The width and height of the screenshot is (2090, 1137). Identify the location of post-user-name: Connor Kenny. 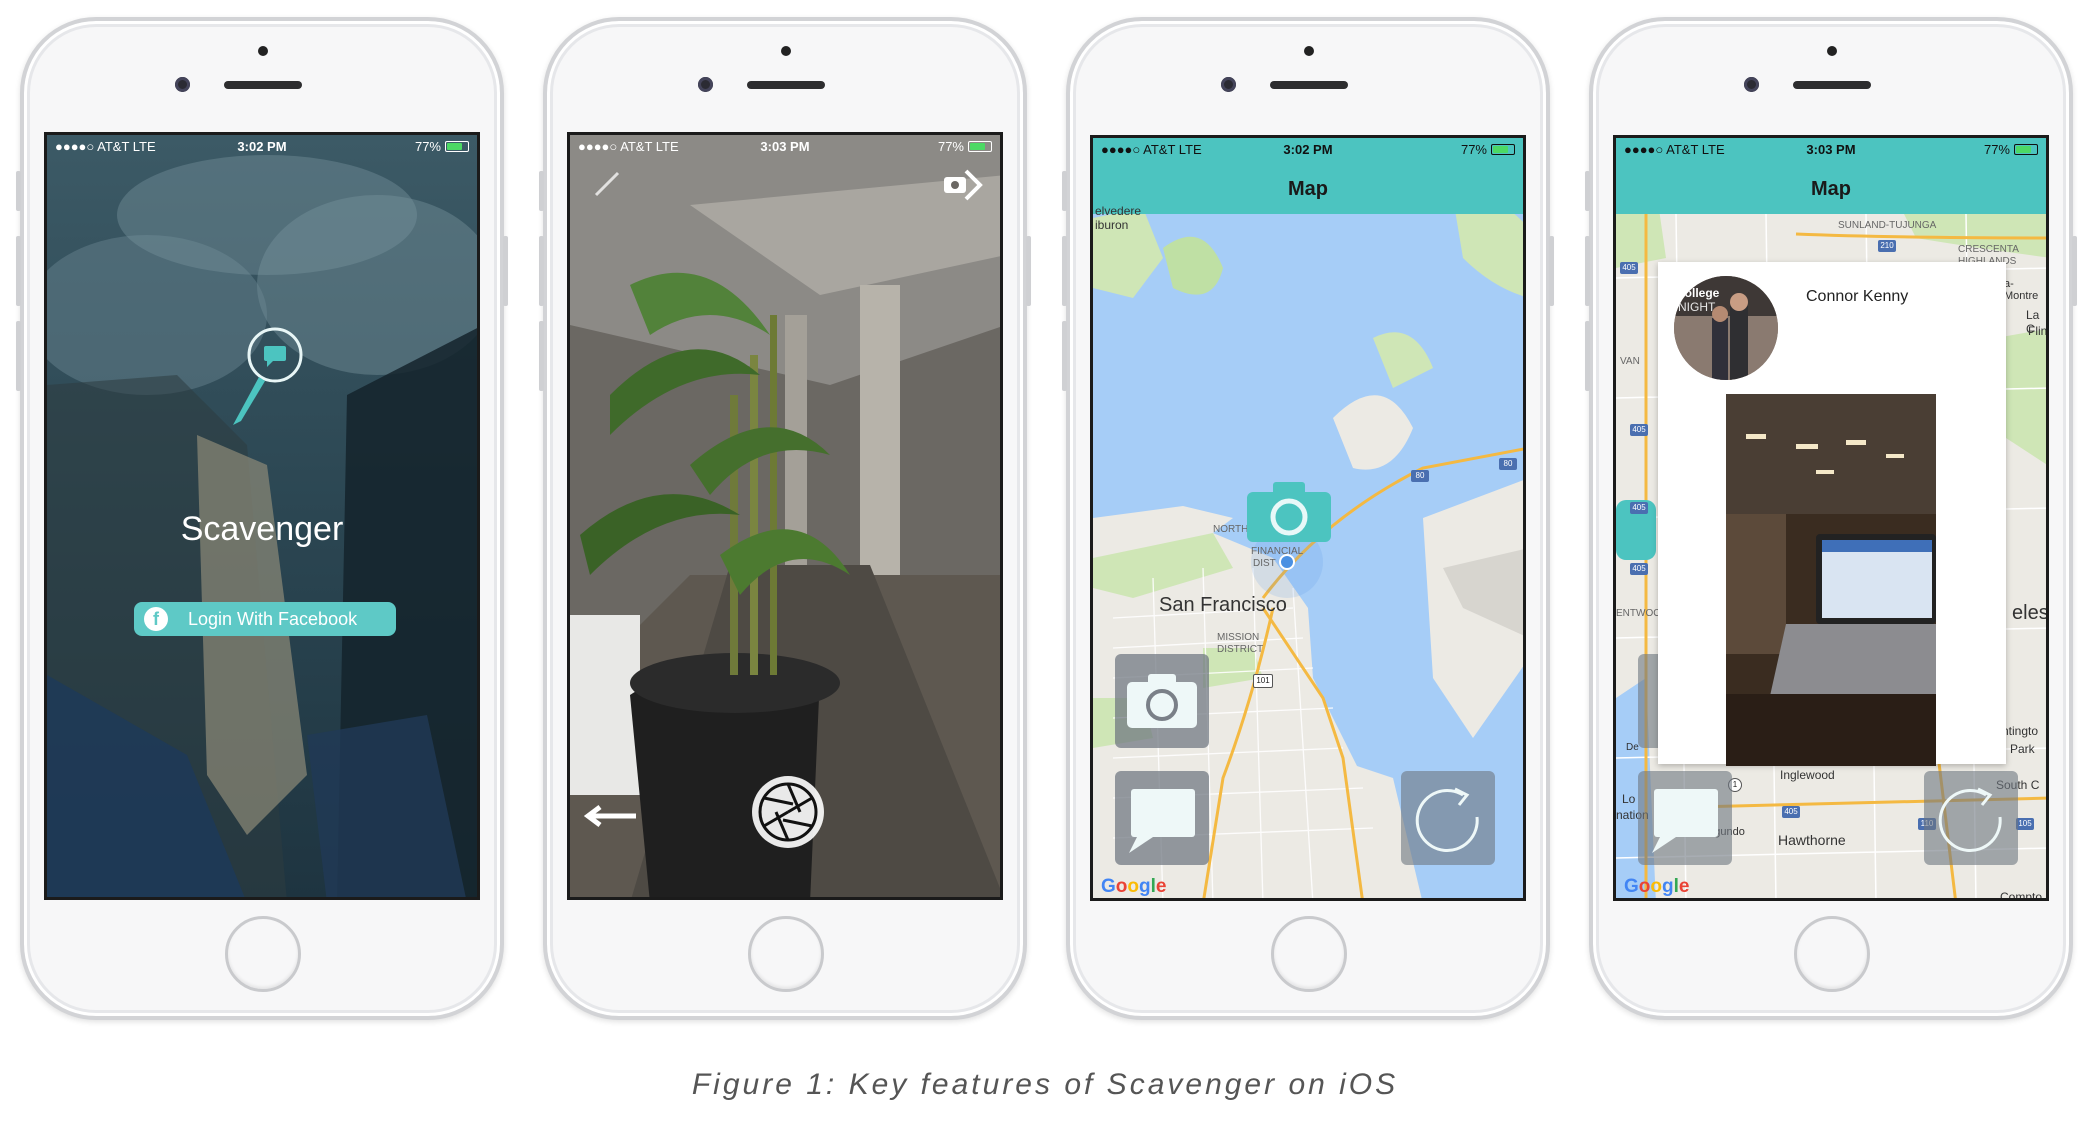
(1857, 296).